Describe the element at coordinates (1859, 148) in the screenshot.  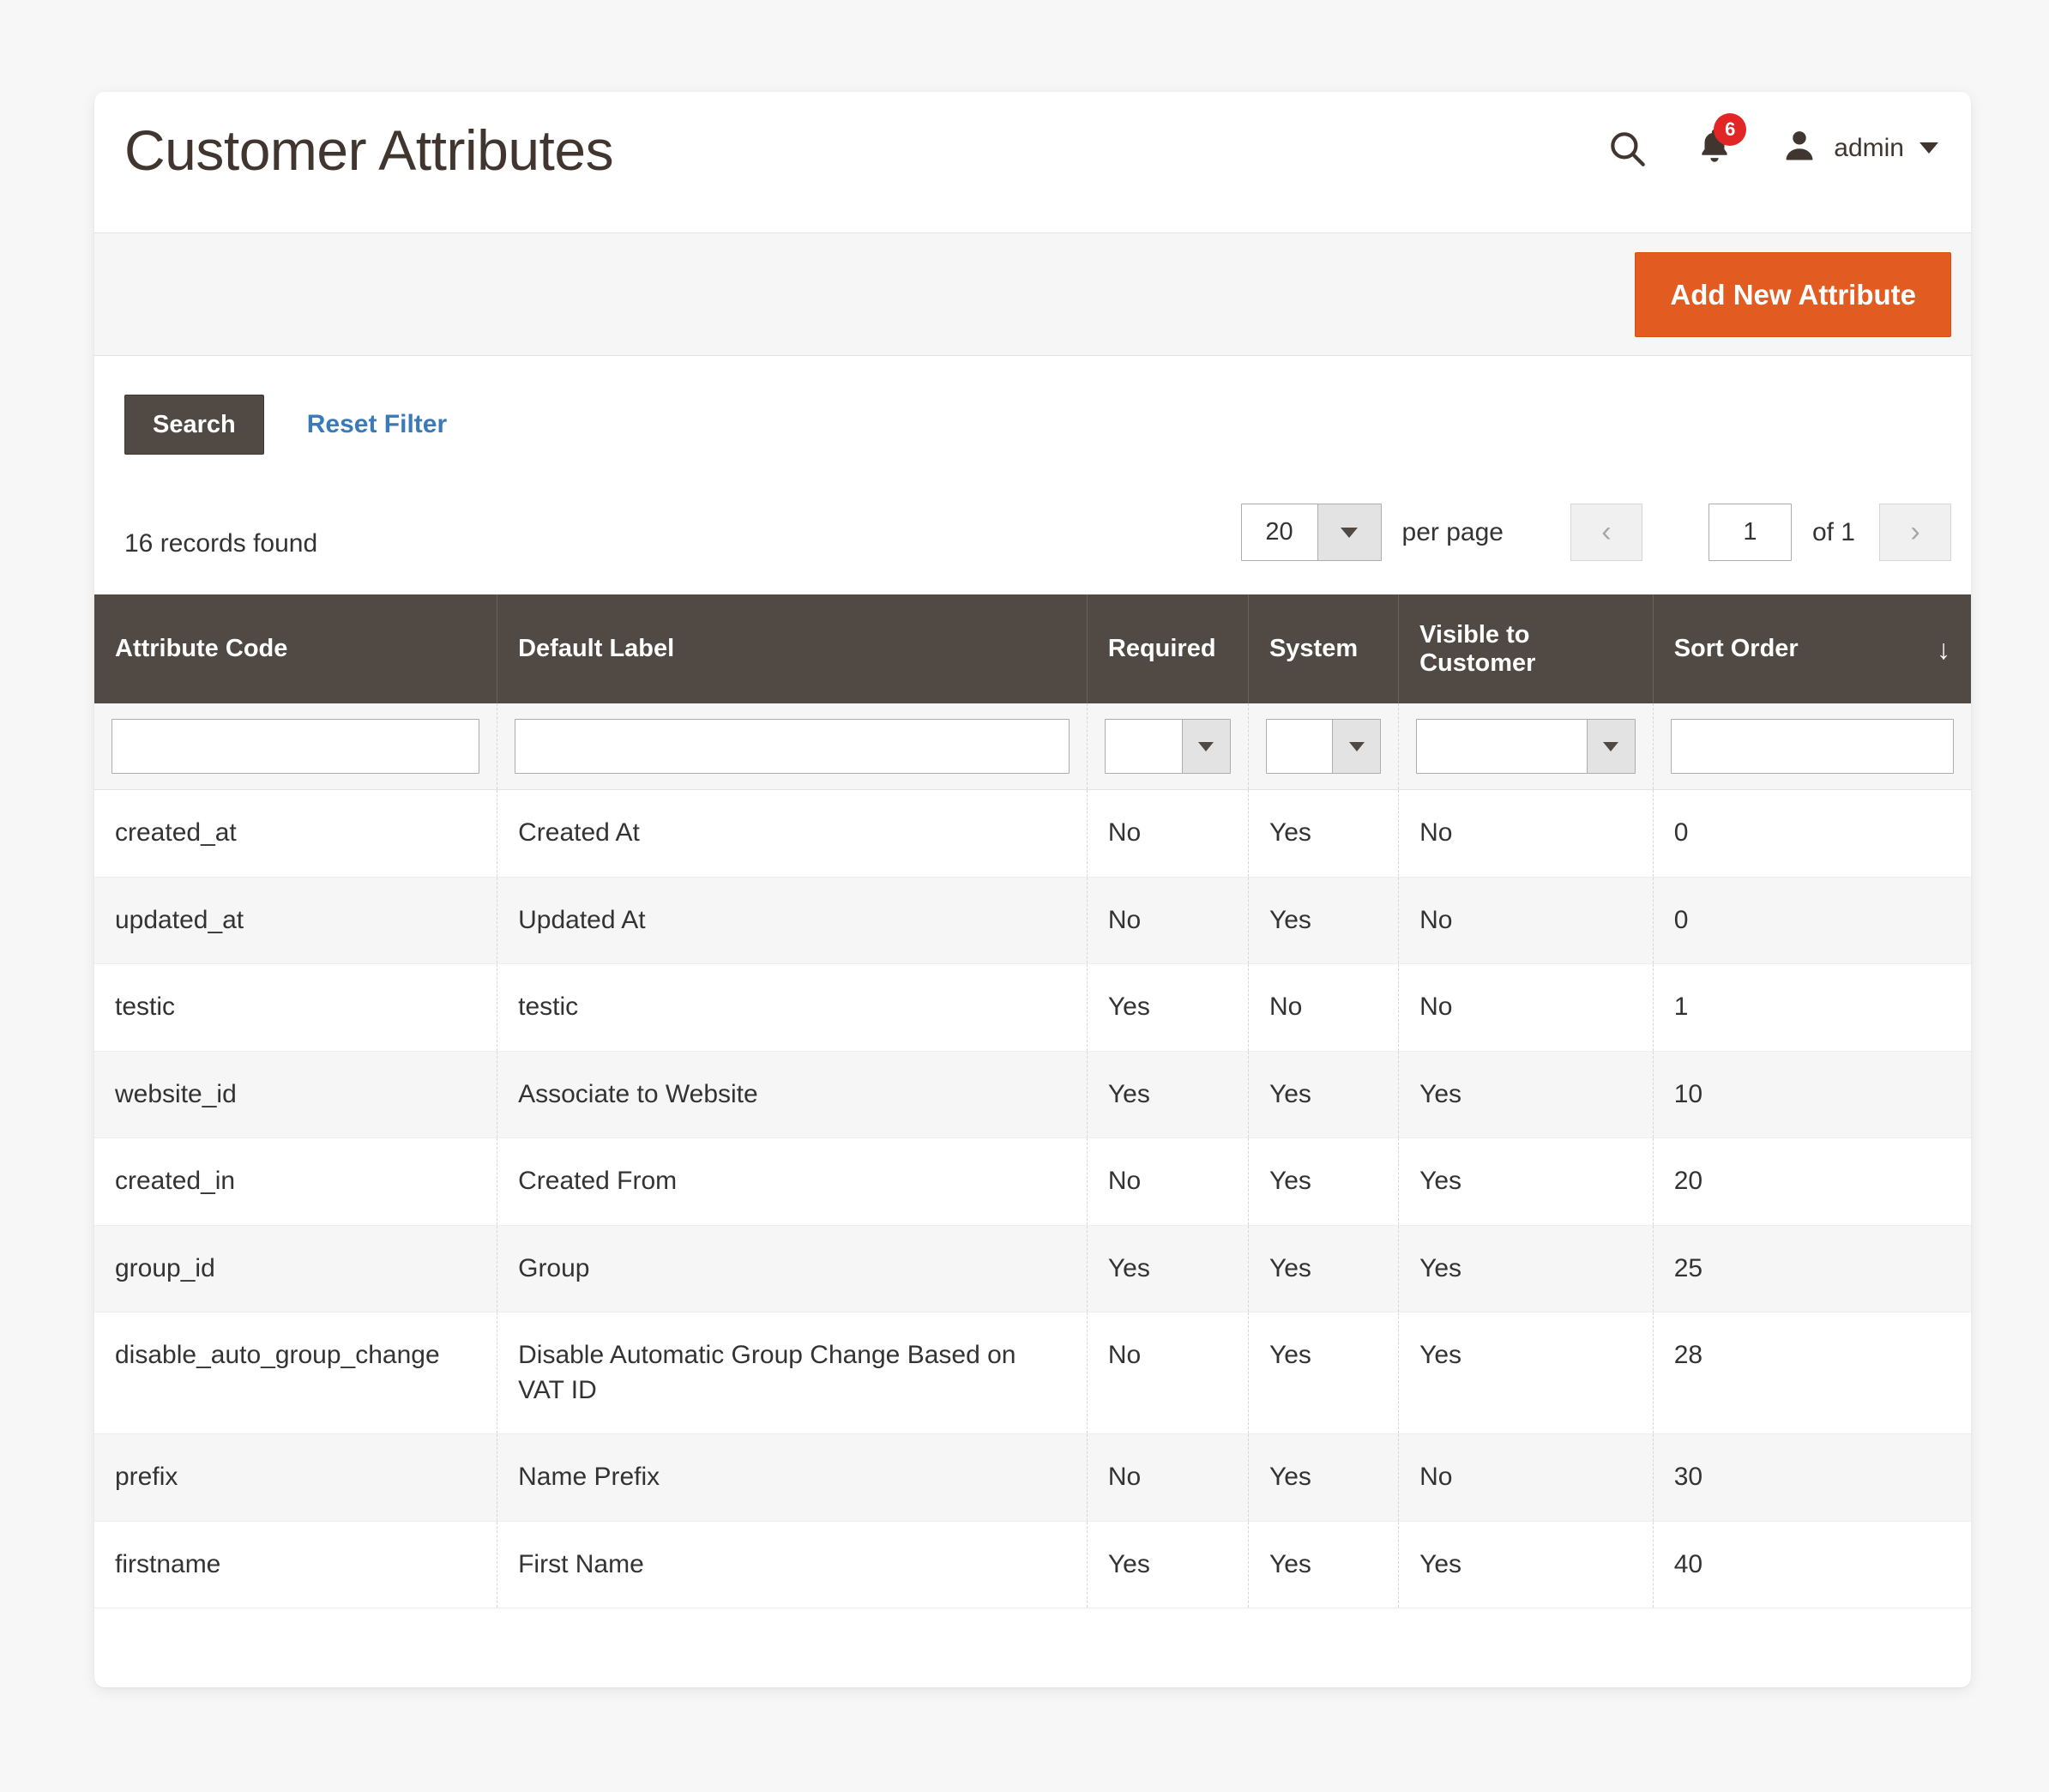
I see `account-menu: admin` at that location.